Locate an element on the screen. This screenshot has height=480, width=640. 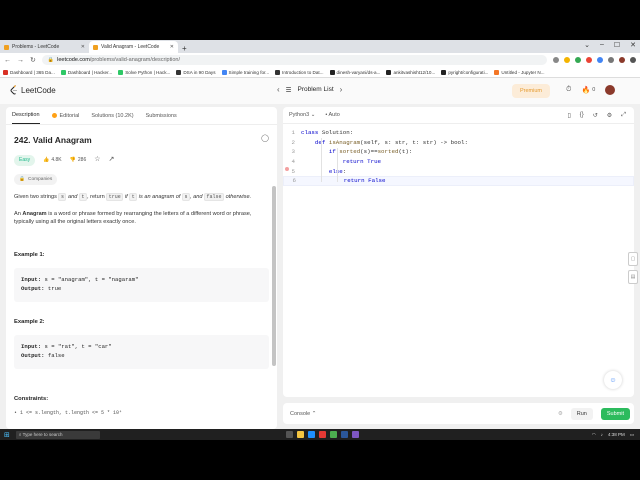
browser-tab-valid-anagram: Valid Anagram - LeetCode ✕ is located at coordinates (133, 47).